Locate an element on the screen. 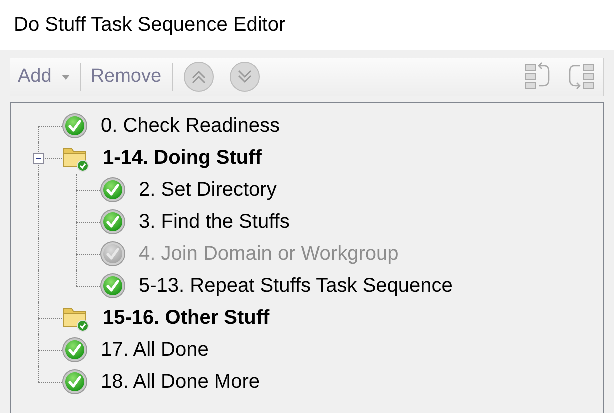  window-title: Do Stuff Task Sequence Editor is located at coordinates (150, 25).